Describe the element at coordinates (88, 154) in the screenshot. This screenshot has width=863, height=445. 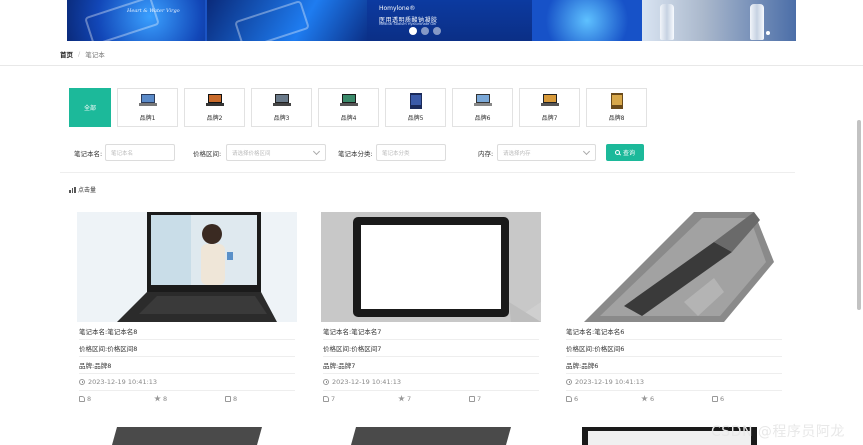
I see `name-label: 笔记本名:` at that location.